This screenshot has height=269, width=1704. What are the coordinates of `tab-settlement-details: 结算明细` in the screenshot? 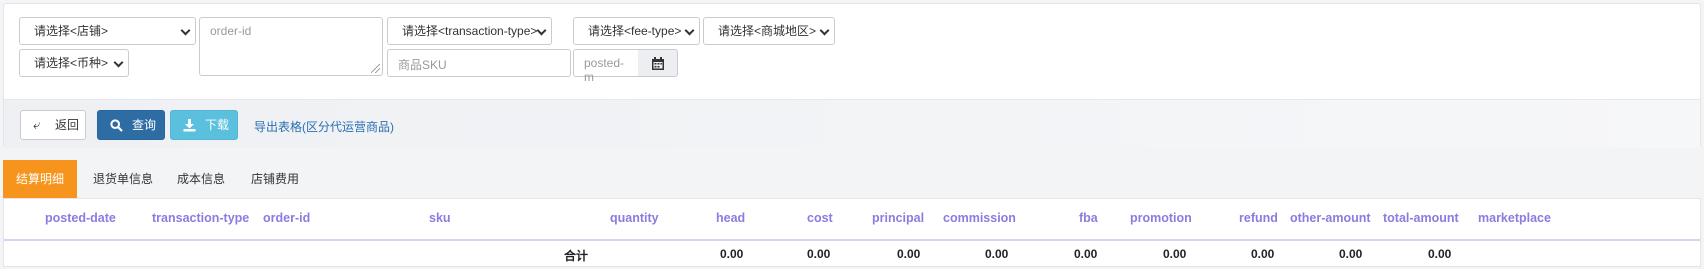 It's located at (40, 179).